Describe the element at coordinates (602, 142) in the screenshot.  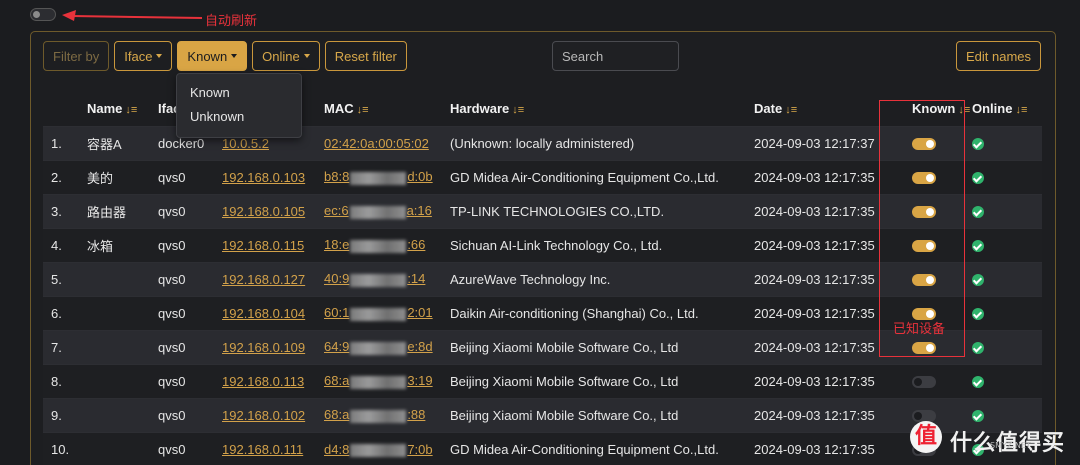
I see `device-hardware: (Unknown: locally administered)` at that location.